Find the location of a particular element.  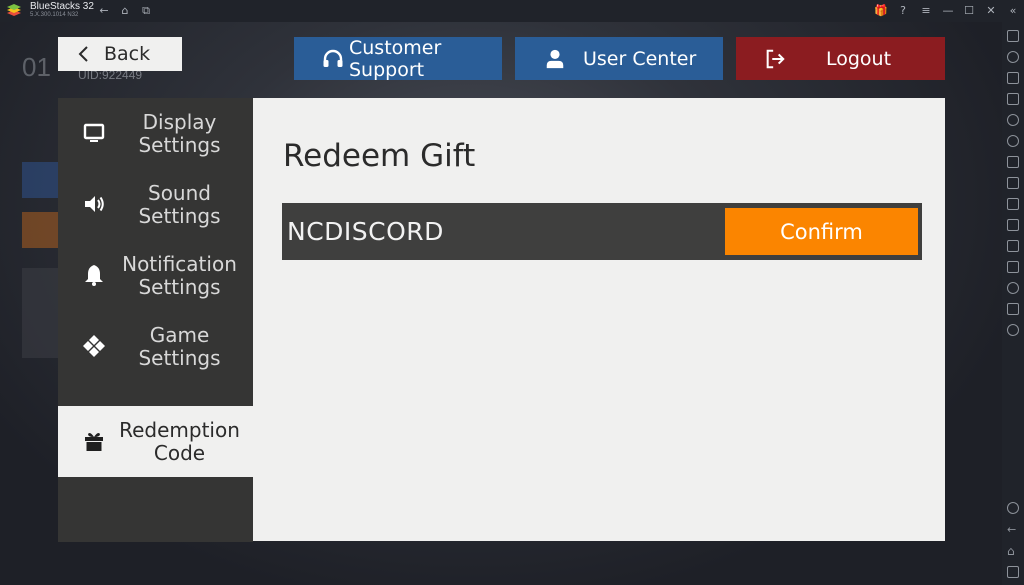

headset-icon is located at coordinates (333, 58).